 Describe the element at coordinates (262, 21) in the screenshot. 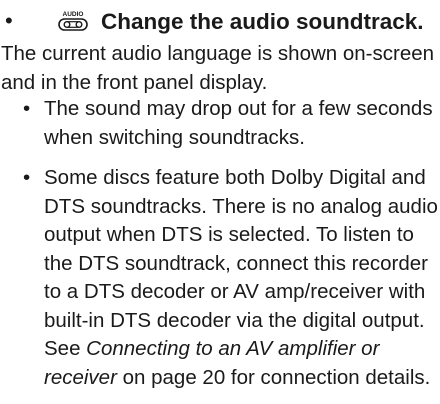

I see `step-title: Change the audio soundtrack.` at that location.